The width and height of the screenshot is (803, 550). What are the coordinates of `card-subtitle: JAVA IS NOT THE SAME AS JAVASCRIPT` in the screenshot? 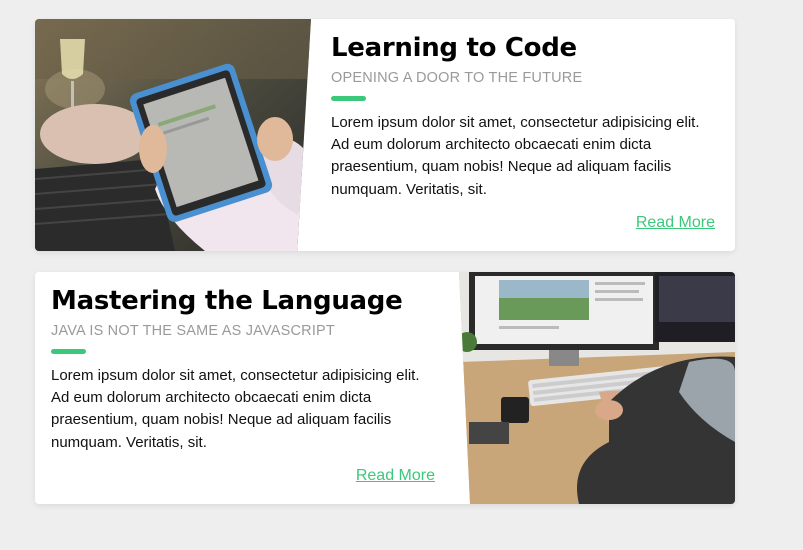 It's located at (193, 331).